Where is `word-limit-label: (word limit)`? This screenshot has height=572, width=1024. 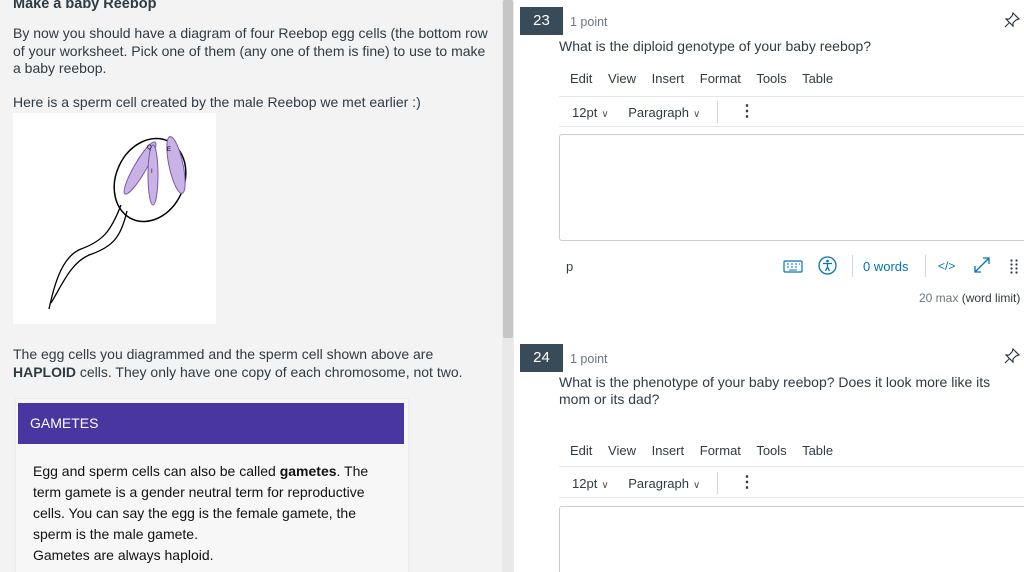
word-limit-label: (word limit) is located at coordinates (991, 298).